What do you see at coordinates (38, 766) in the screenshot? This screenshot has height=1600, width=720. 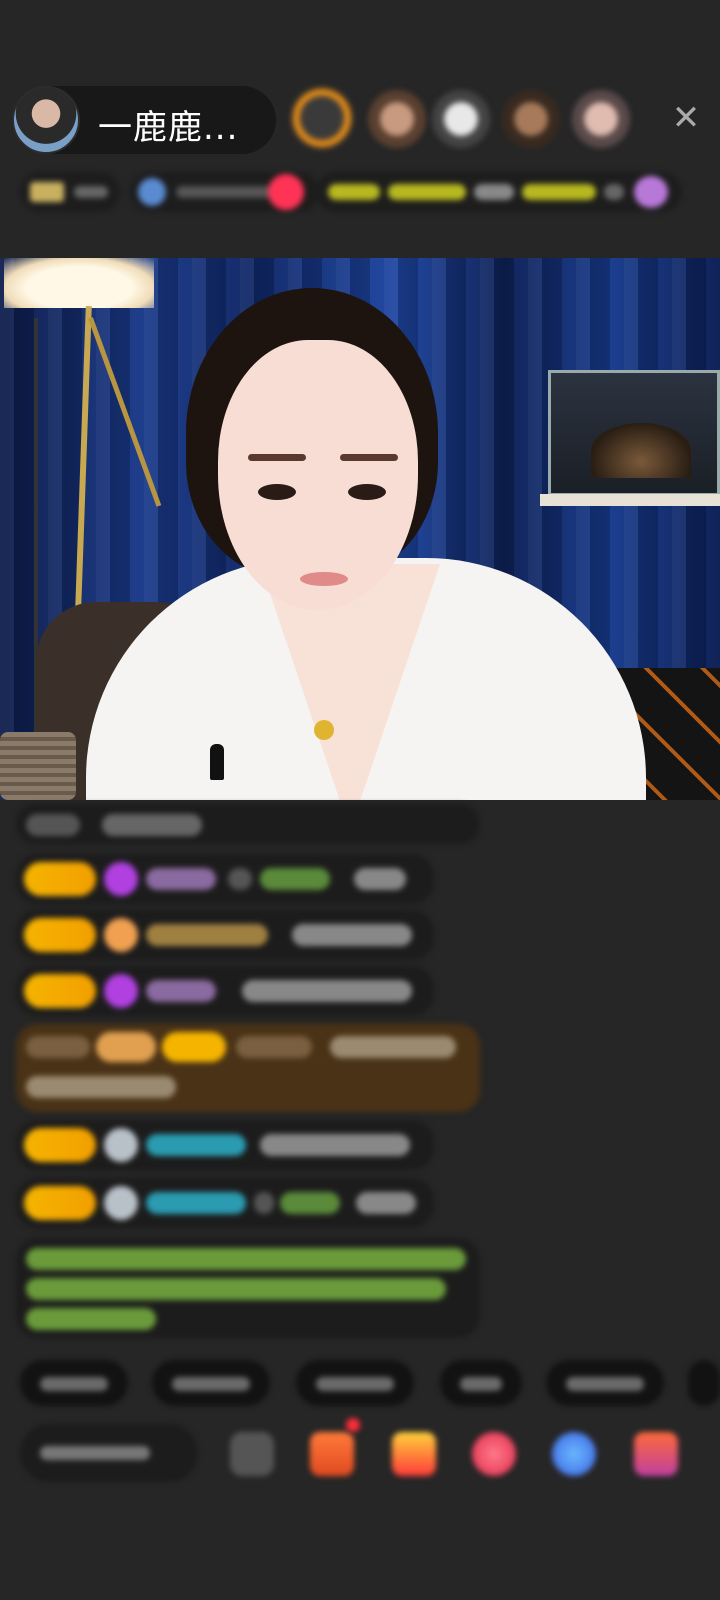 I see `basket` at bounding box center [38, 766].